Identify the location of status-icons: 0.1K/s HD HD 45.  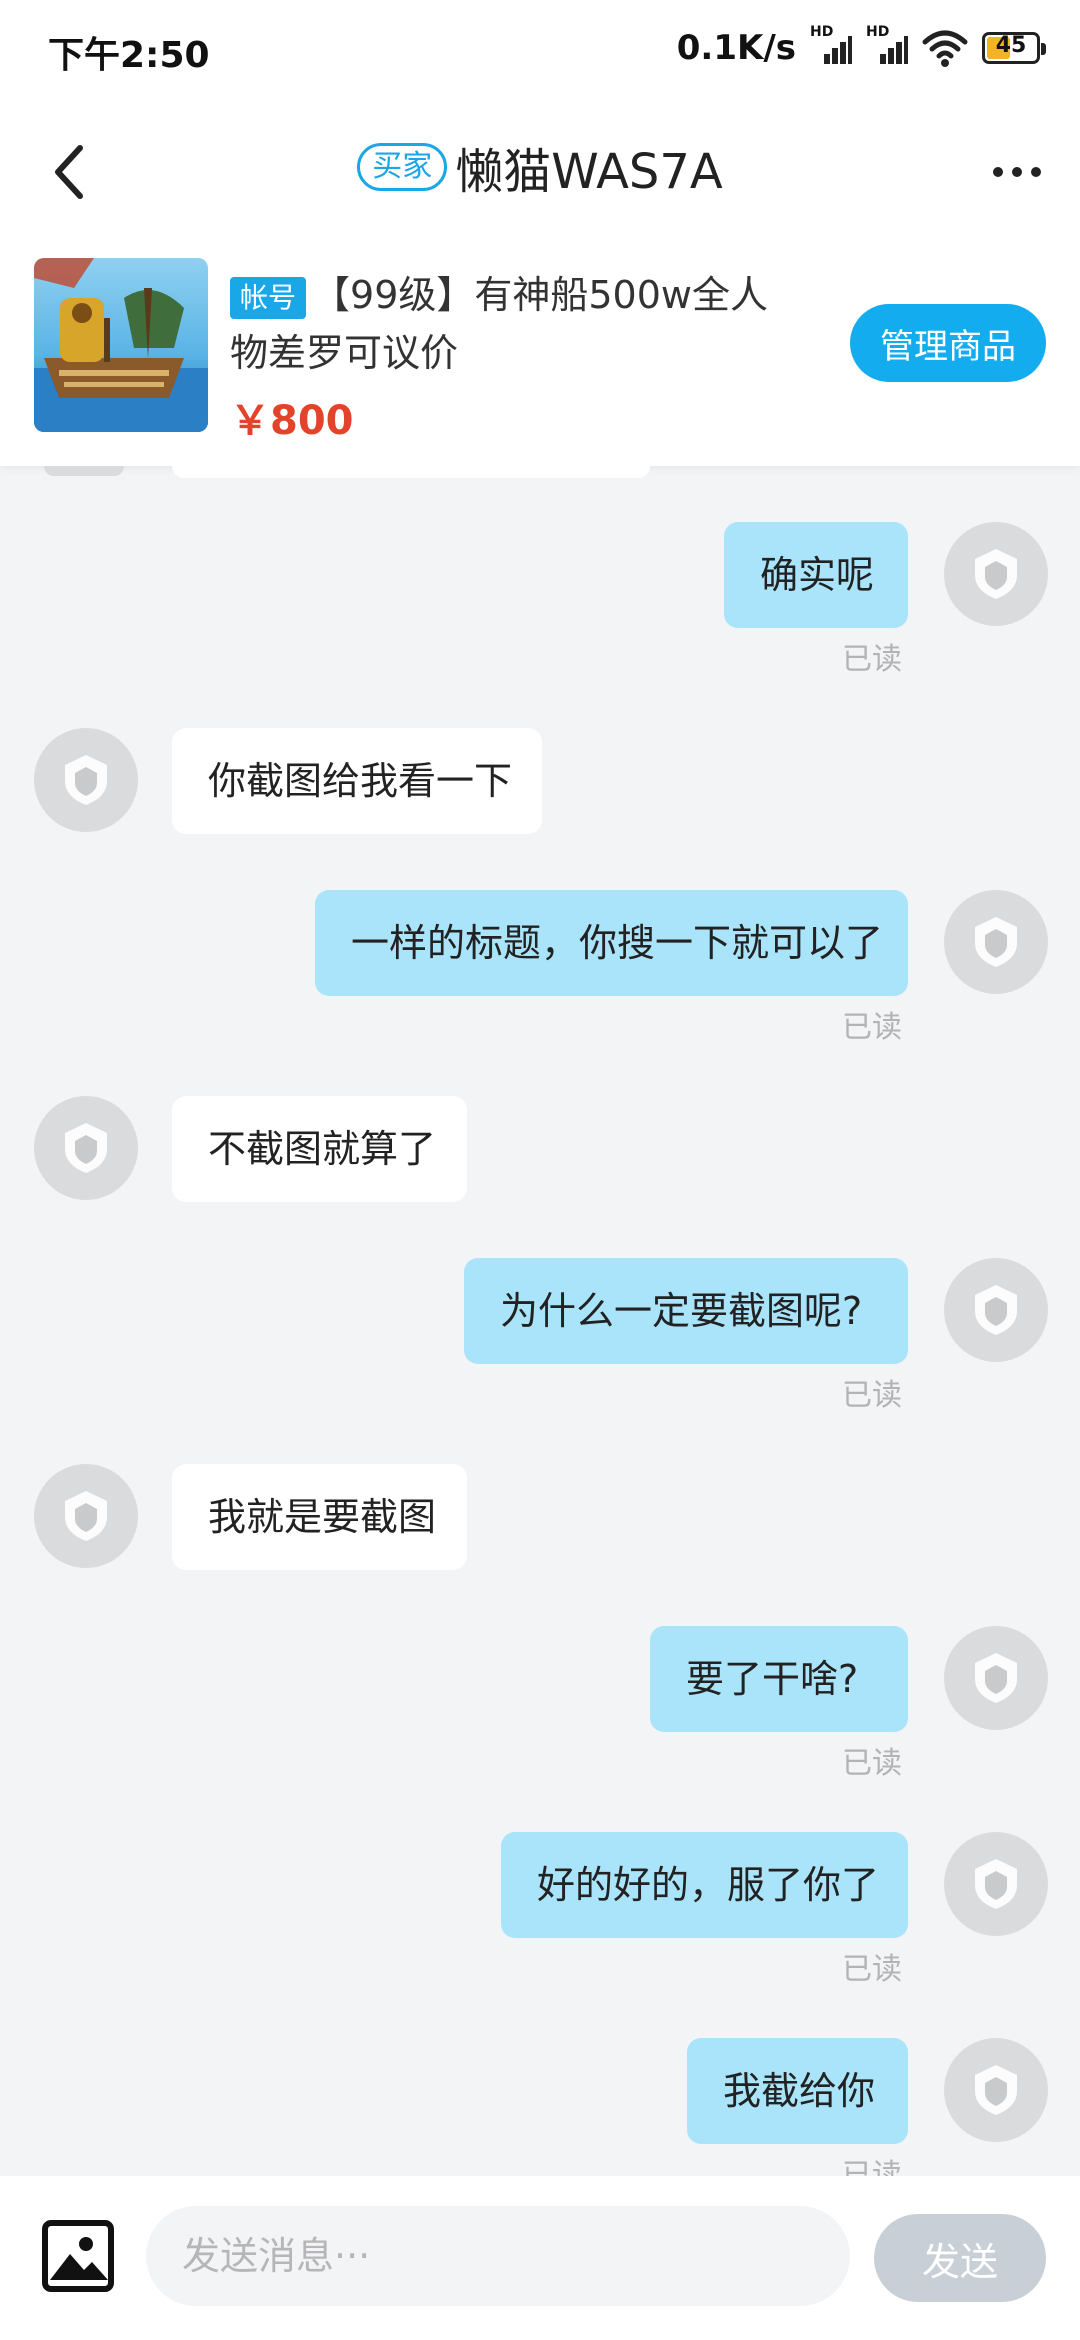
(861, 47).